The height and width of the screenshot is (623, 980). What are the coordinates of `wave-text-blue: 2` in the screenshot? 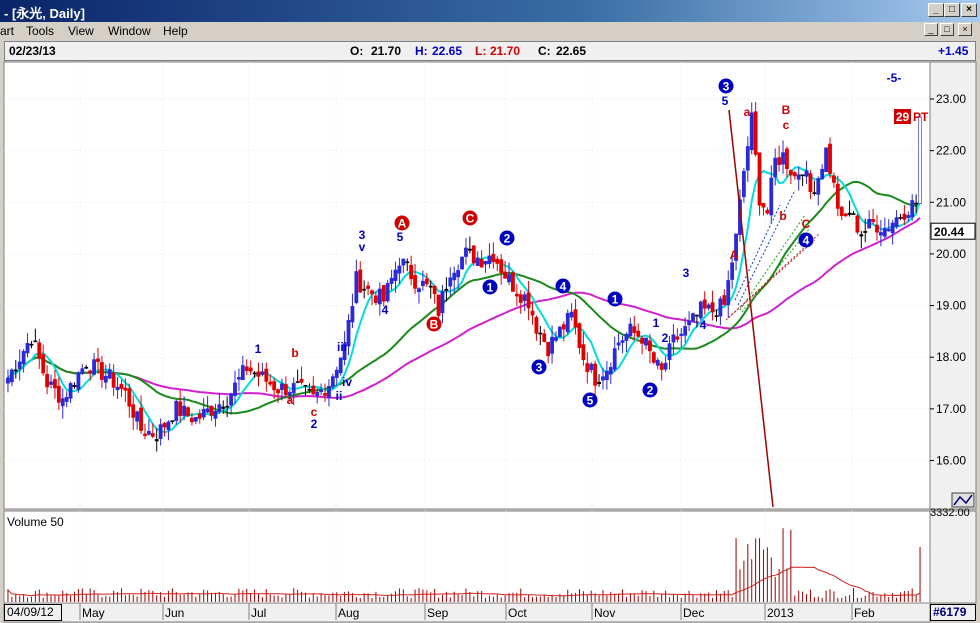 It's located at (665, 338).